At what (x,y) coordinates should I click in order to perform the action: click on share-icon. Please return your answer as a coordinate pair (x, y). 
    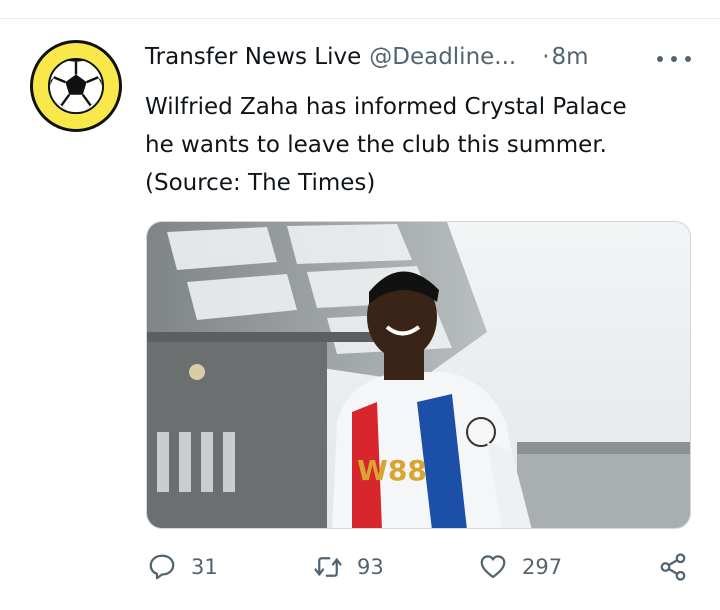
    Looking at the image, I should click on (673, 567).